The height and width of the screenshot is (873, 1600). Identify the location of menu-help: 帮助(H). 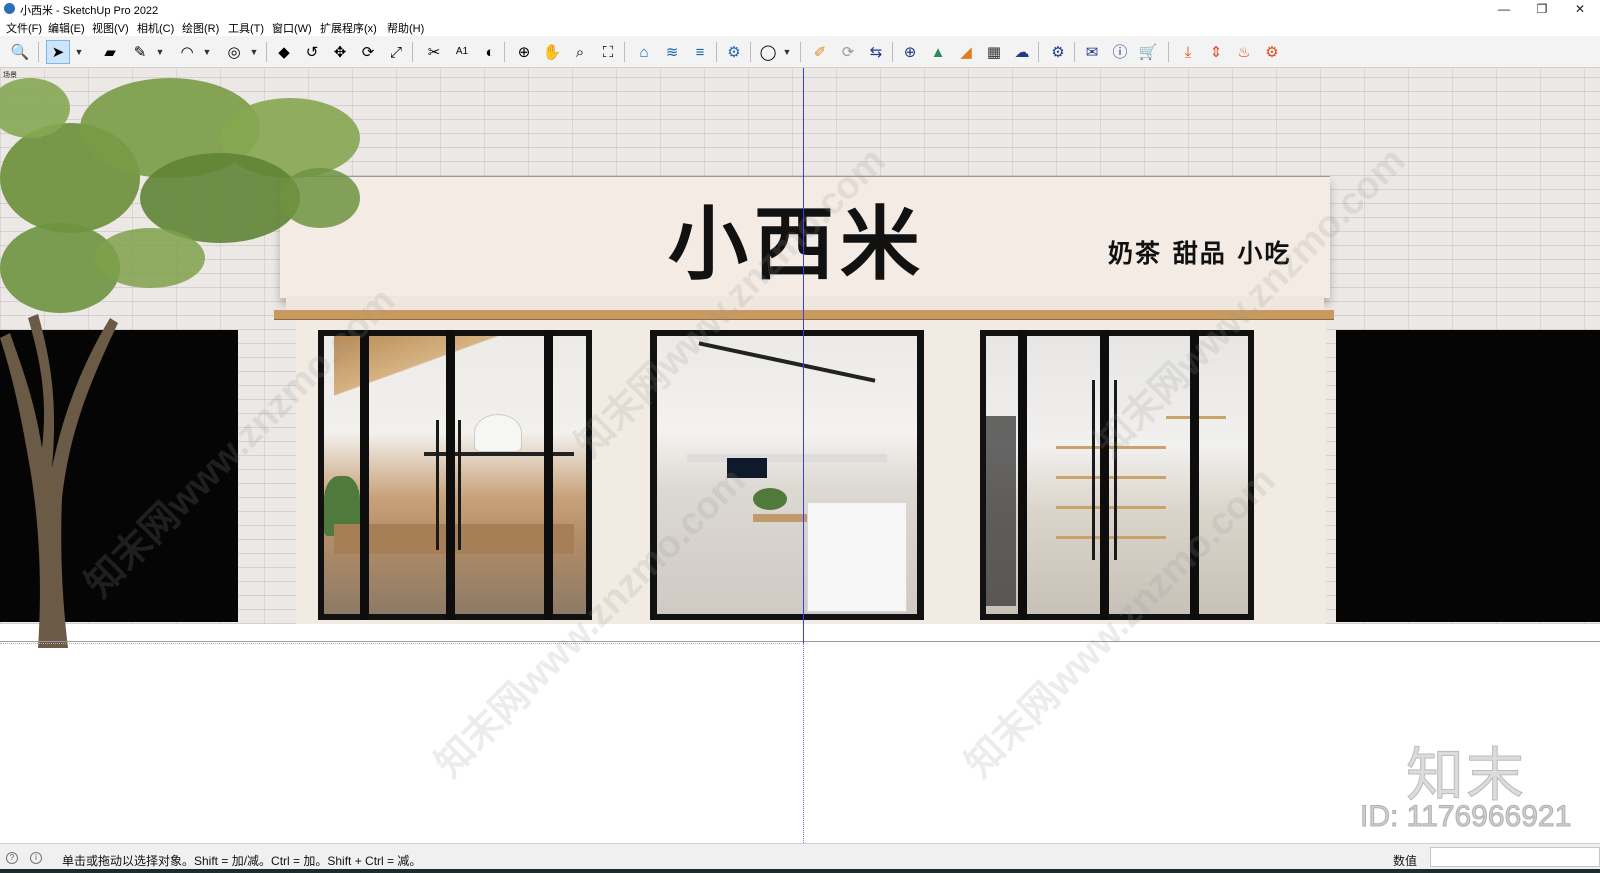
(405, 28).